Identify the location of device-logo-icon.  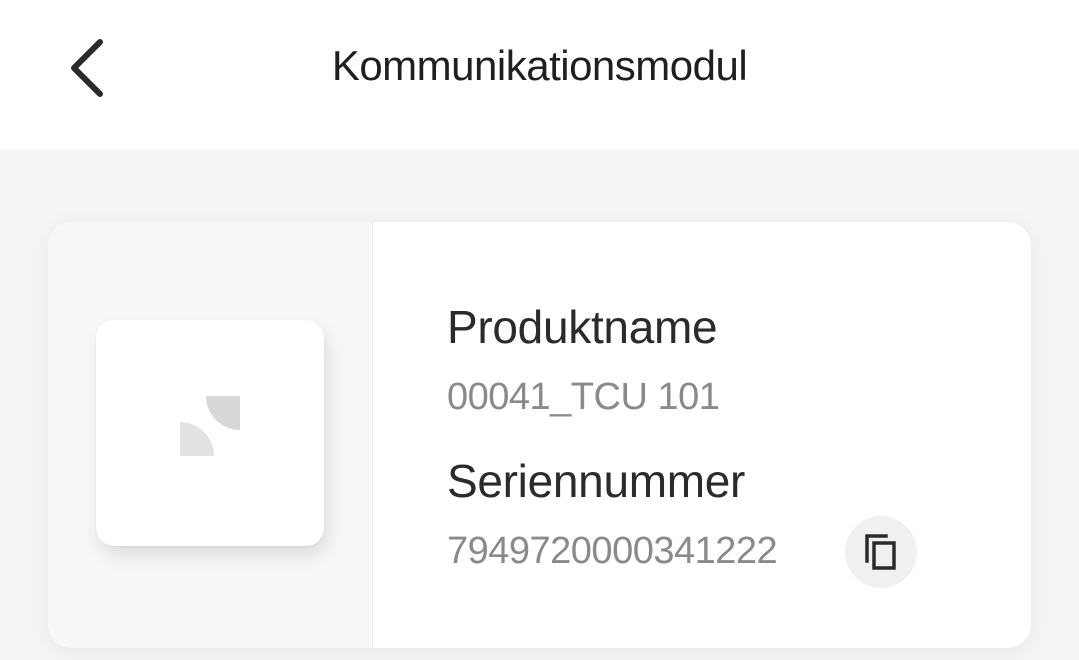
(210, 426).